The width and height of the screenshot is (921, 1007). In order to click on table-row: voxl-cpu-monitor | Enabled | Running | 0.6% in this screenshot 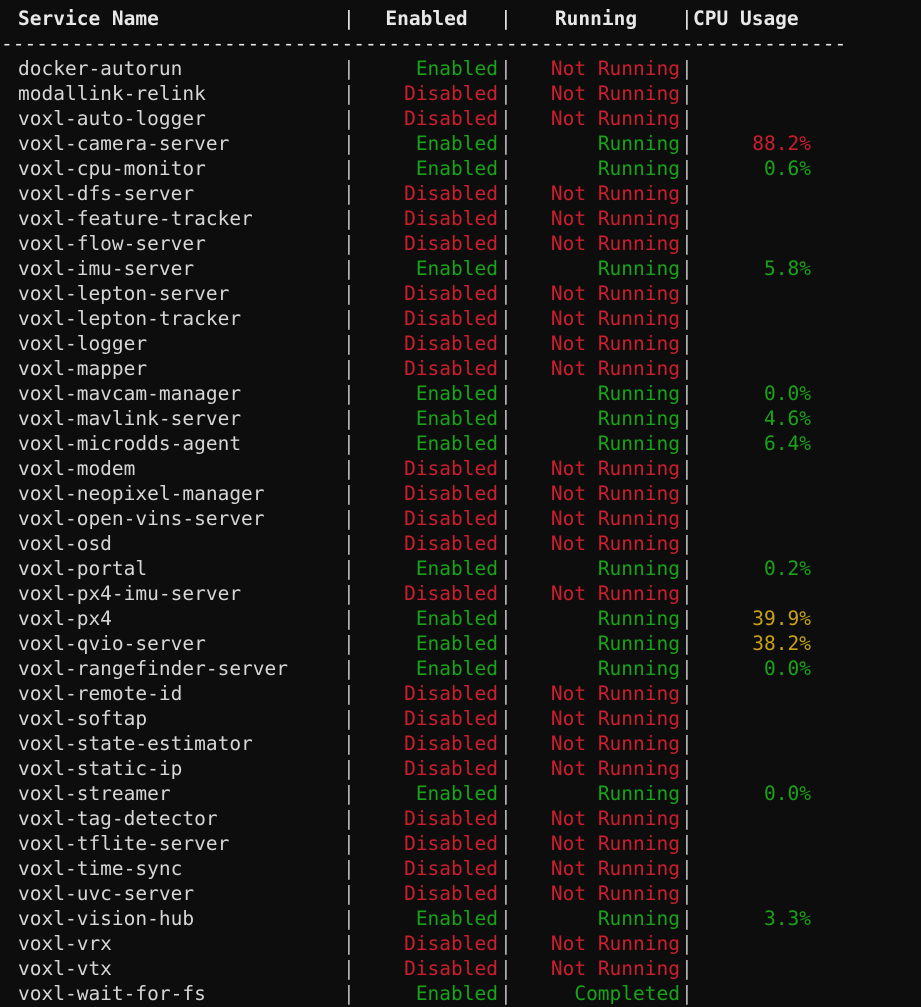, I will do `click(460, 168)`.